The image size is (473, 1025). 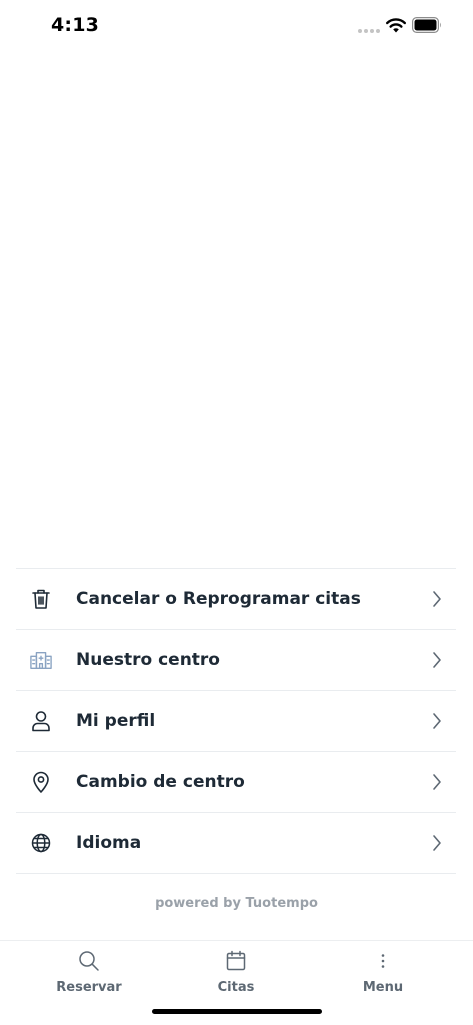 What do you see at coordinates (41, 660) in the screenshot?
I see `building-icon` at bounding box center [41, 660].